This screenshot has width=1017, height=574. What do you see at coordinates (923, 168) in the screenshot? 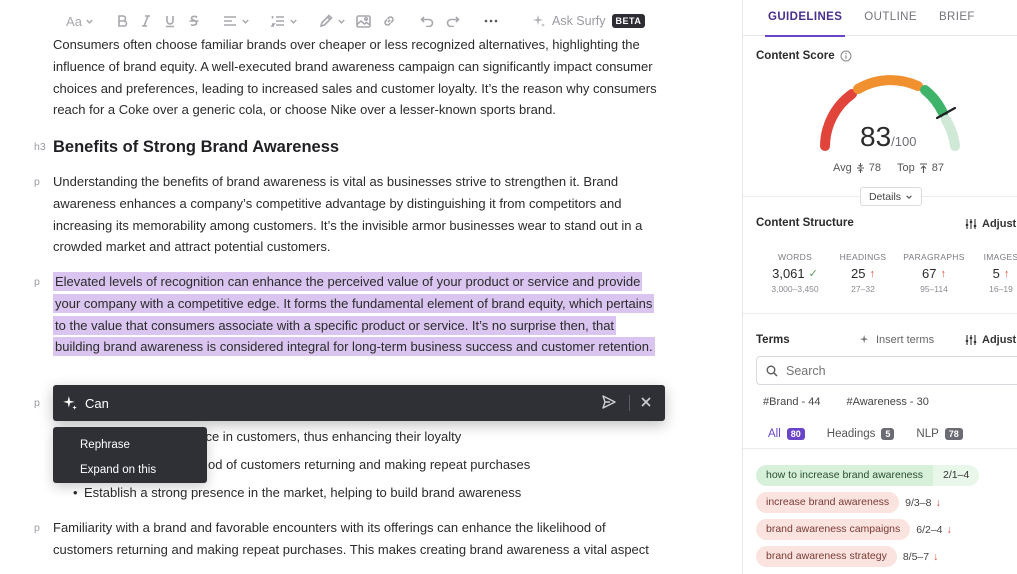
I see `top-arrow-icon` at bounding box center [923, 168].